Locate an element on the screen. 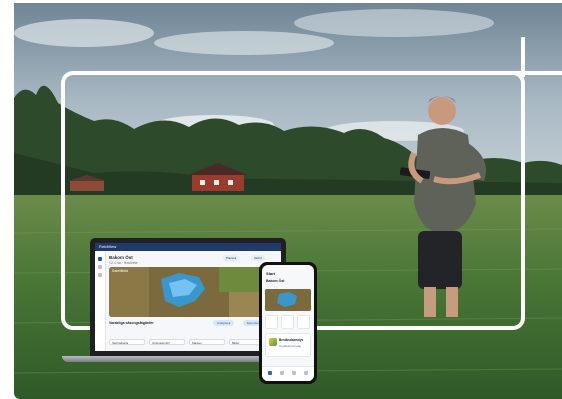 The width and height of the screenshot is (562, 399). tab-harvest: Skörd is located at coordinates (258, 258).